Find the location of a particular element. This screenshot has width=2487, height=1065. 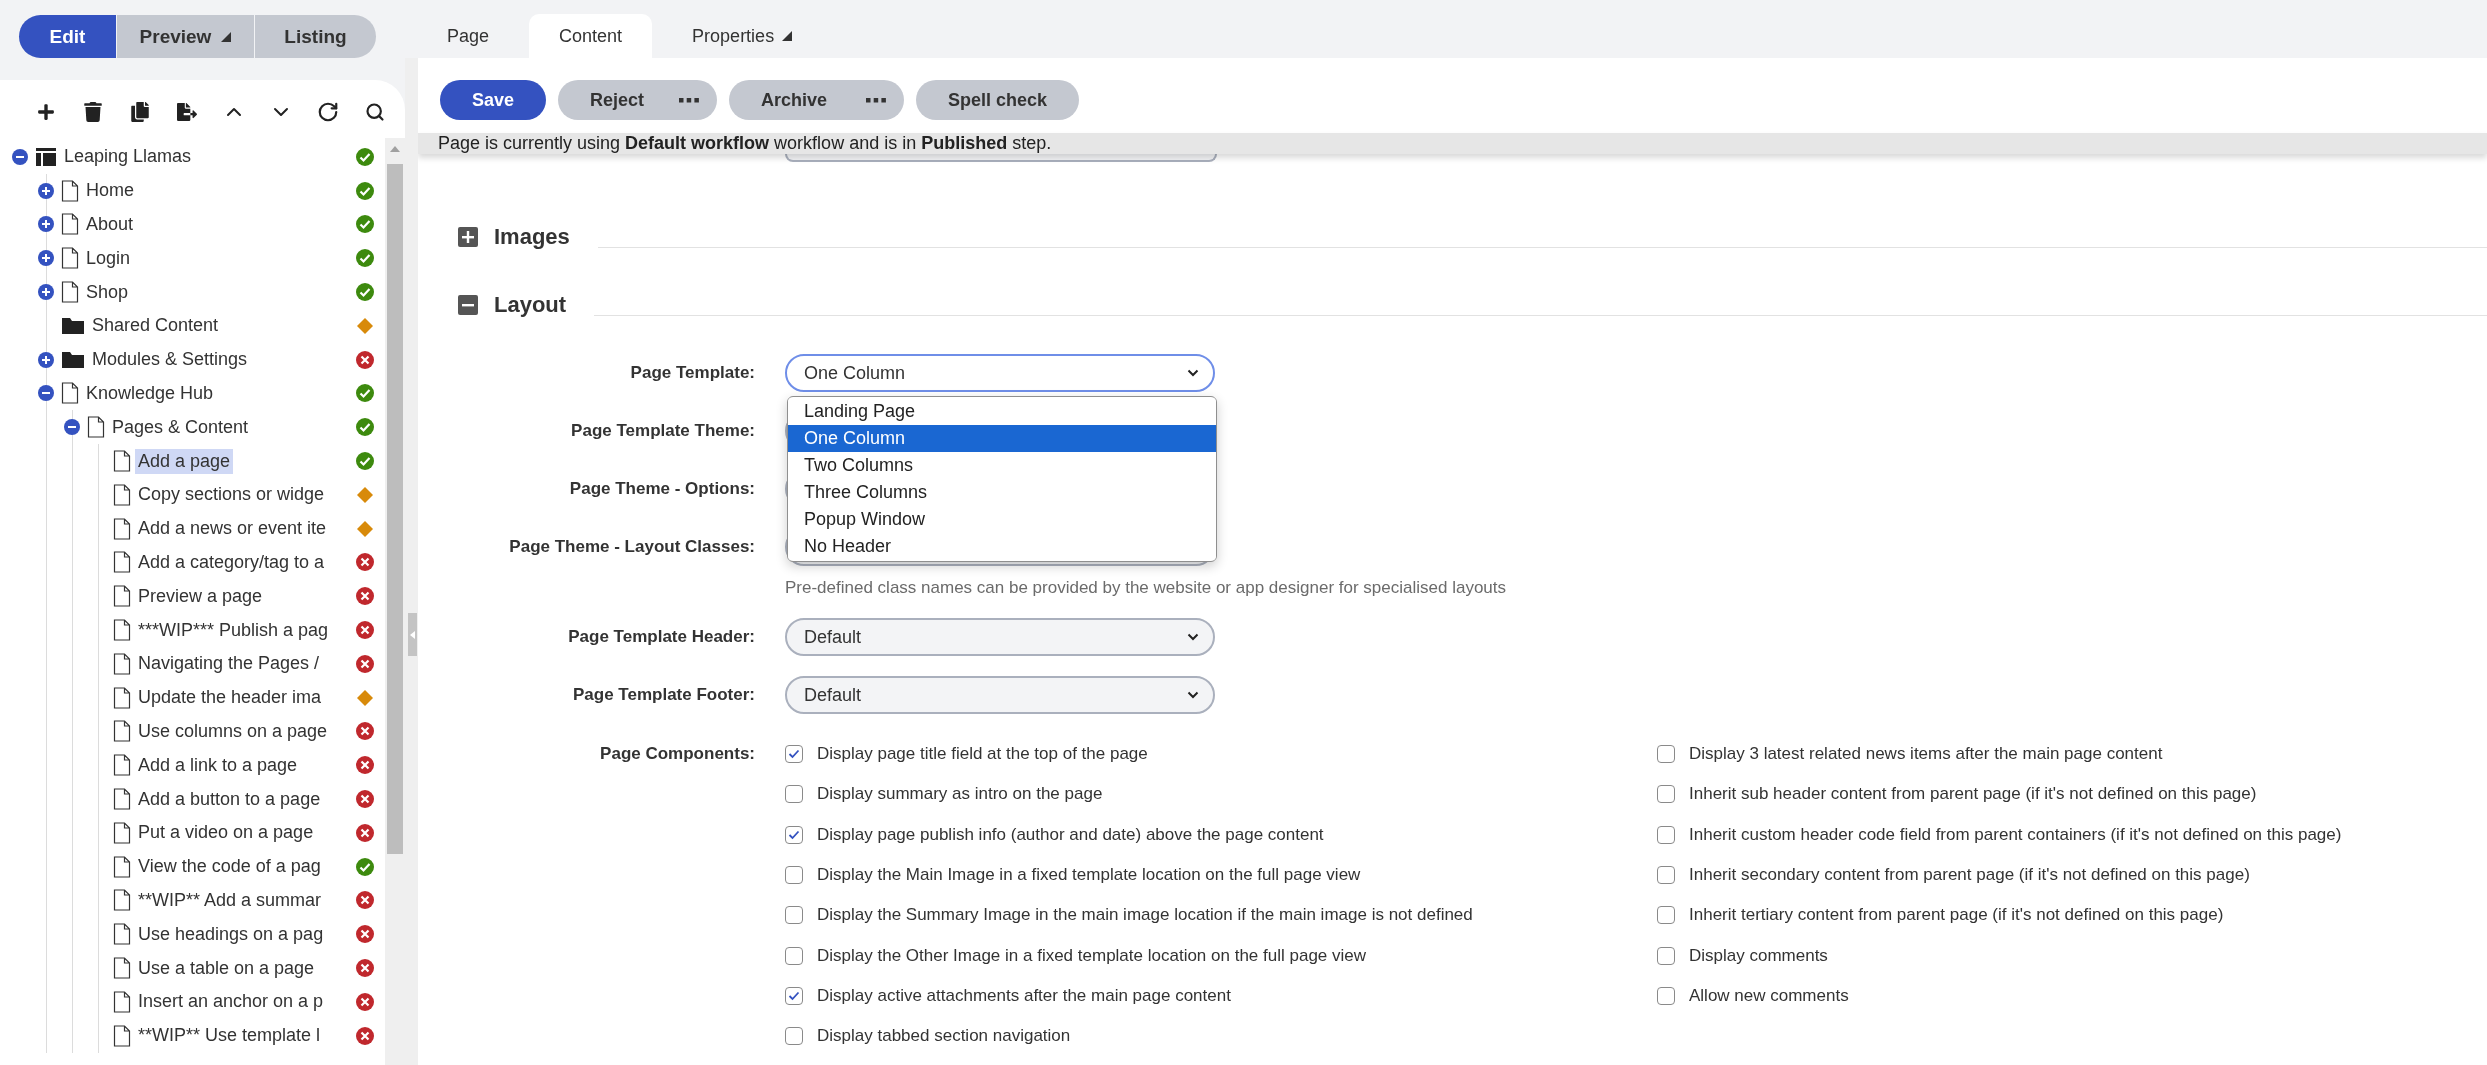

tree-item: Modules & Settings is located at coordinates (170, 360).